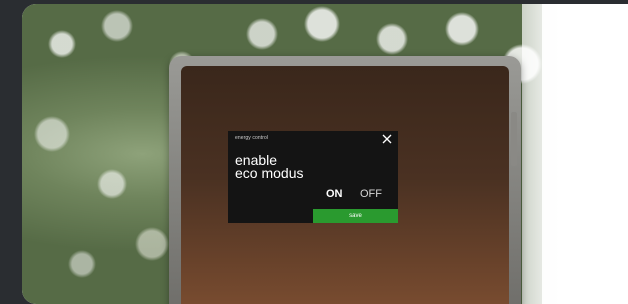 The image size is (628, 304). Describe the element at coordinates (269, 166) in the screenshot. I see `eco-mode-headline: enable eco modus` at that location.